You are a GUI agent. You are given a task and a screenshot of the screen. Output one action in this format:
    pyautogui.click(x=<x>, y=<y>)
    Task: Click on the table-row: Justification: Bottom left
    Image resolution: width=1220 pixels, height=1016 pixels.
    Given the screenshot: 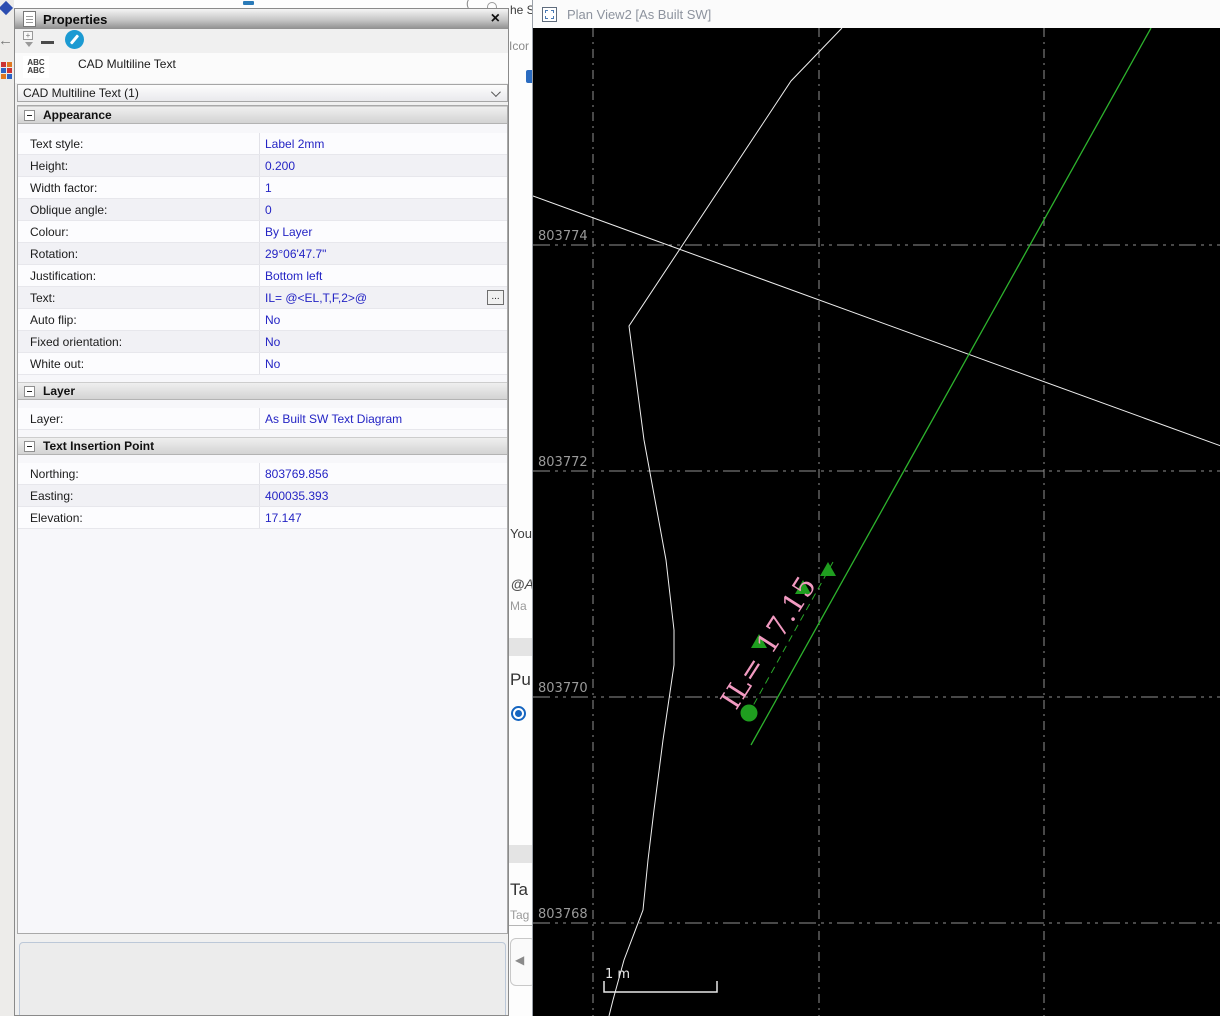 What is the action you would take?
    pyautogui.click(x=262, y=276)
    